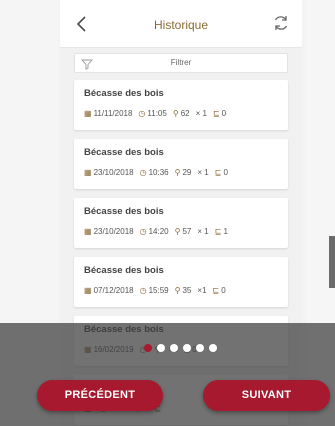  What do you see at coordinates (225, 231) in the screenshot?
I see `entry-dog: 1` at bounding box center [225, 231].